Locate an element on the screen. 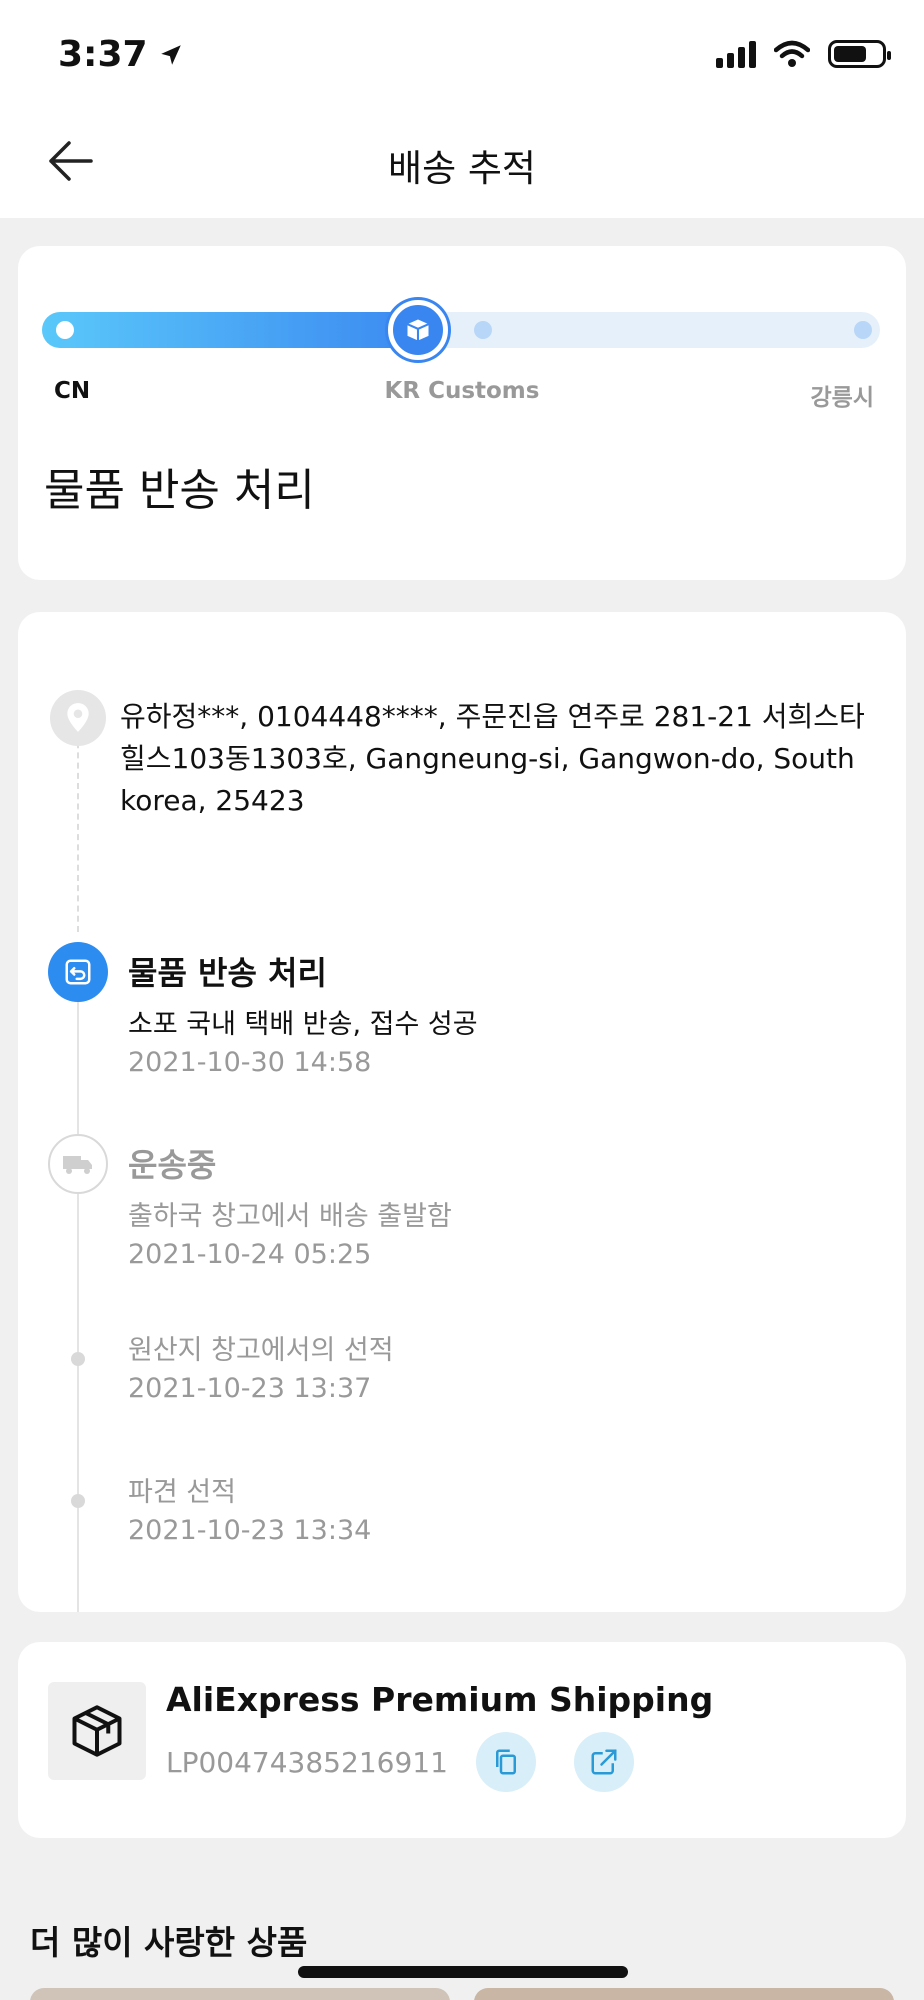 The width and height of the screenshot is (924, 2000). timeline-event: 운송중 출하국 창고에서 배송 출발함 2021-10-24 05:25 is located at coordinates (290, 1205).